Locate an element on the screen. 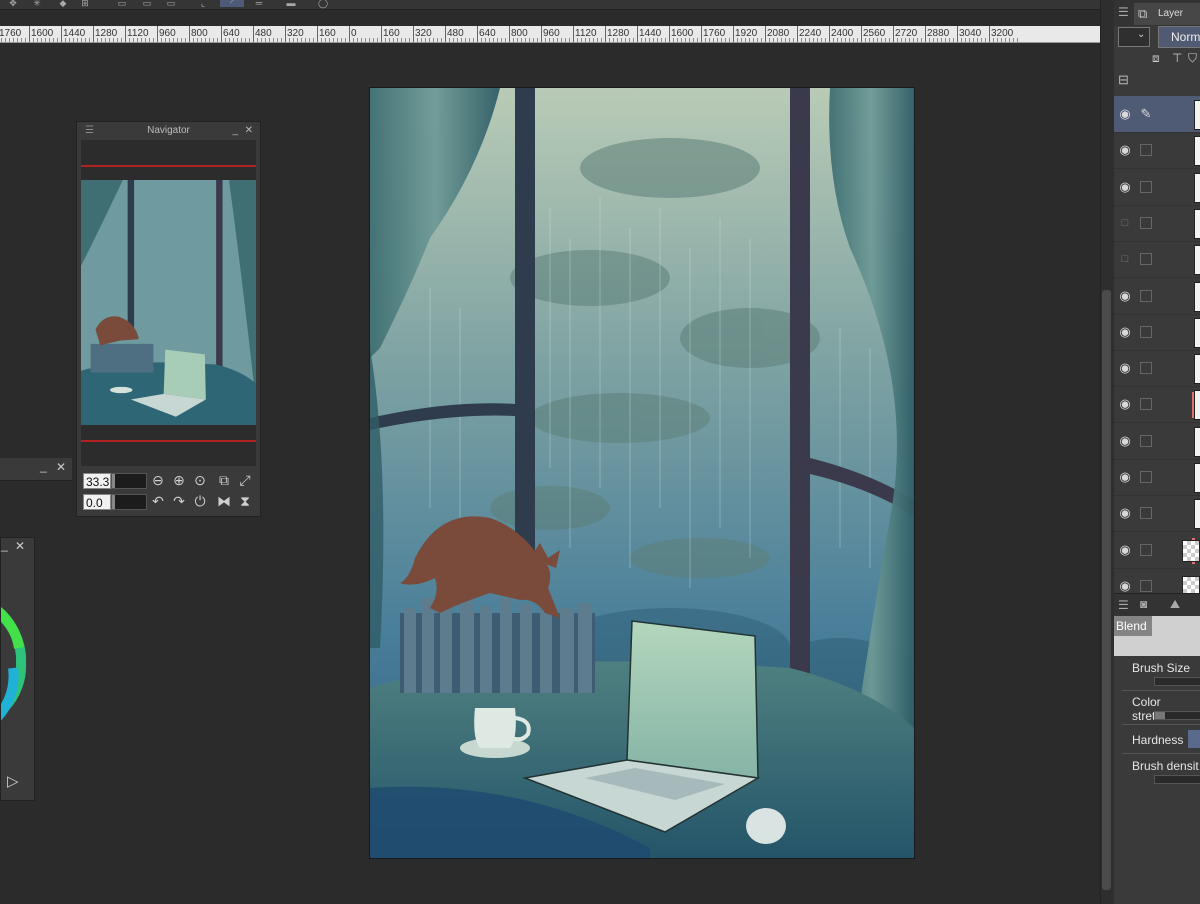 The image size is (1200, 904). reference-layer-icon: ⊤ is located at coordinates (1177, 58).